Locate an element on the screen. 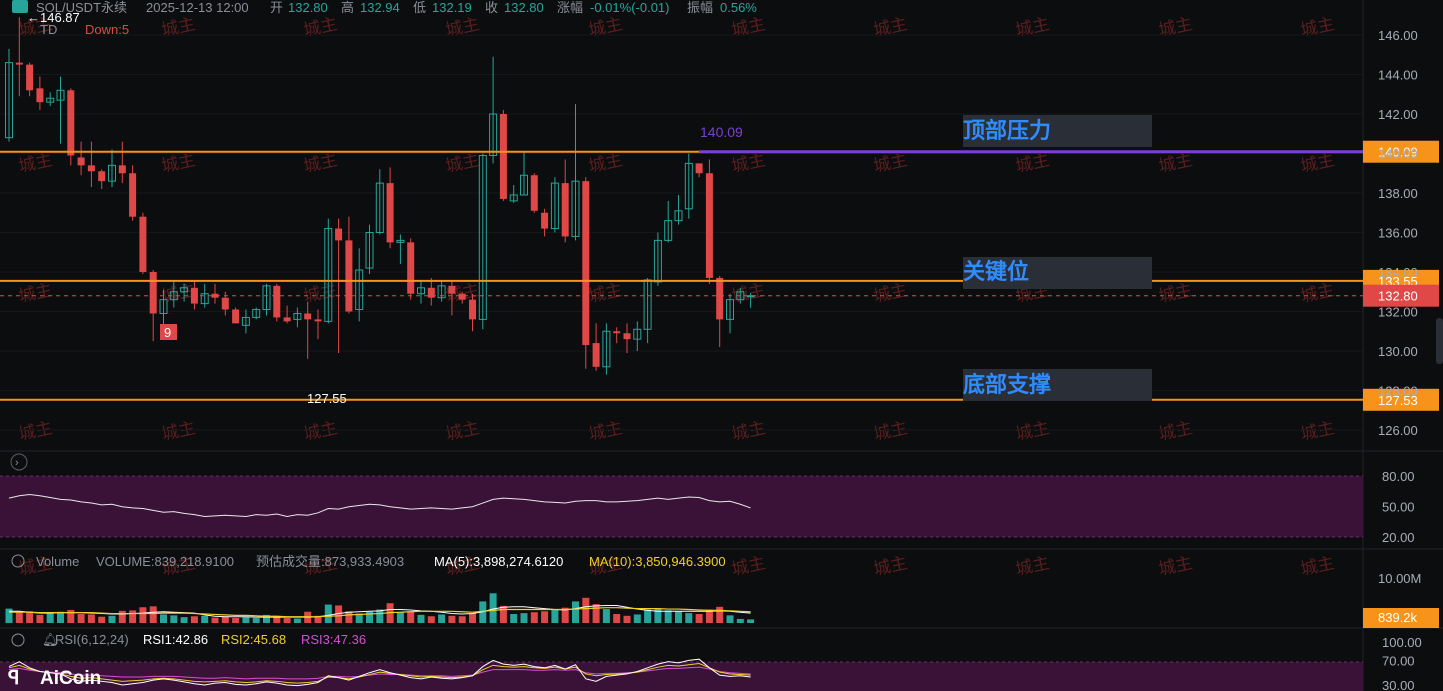 The height and width of the screenshot is (691, 1443). rsi2-value: RSI2:45.68 is located at coordinates (253, 639).